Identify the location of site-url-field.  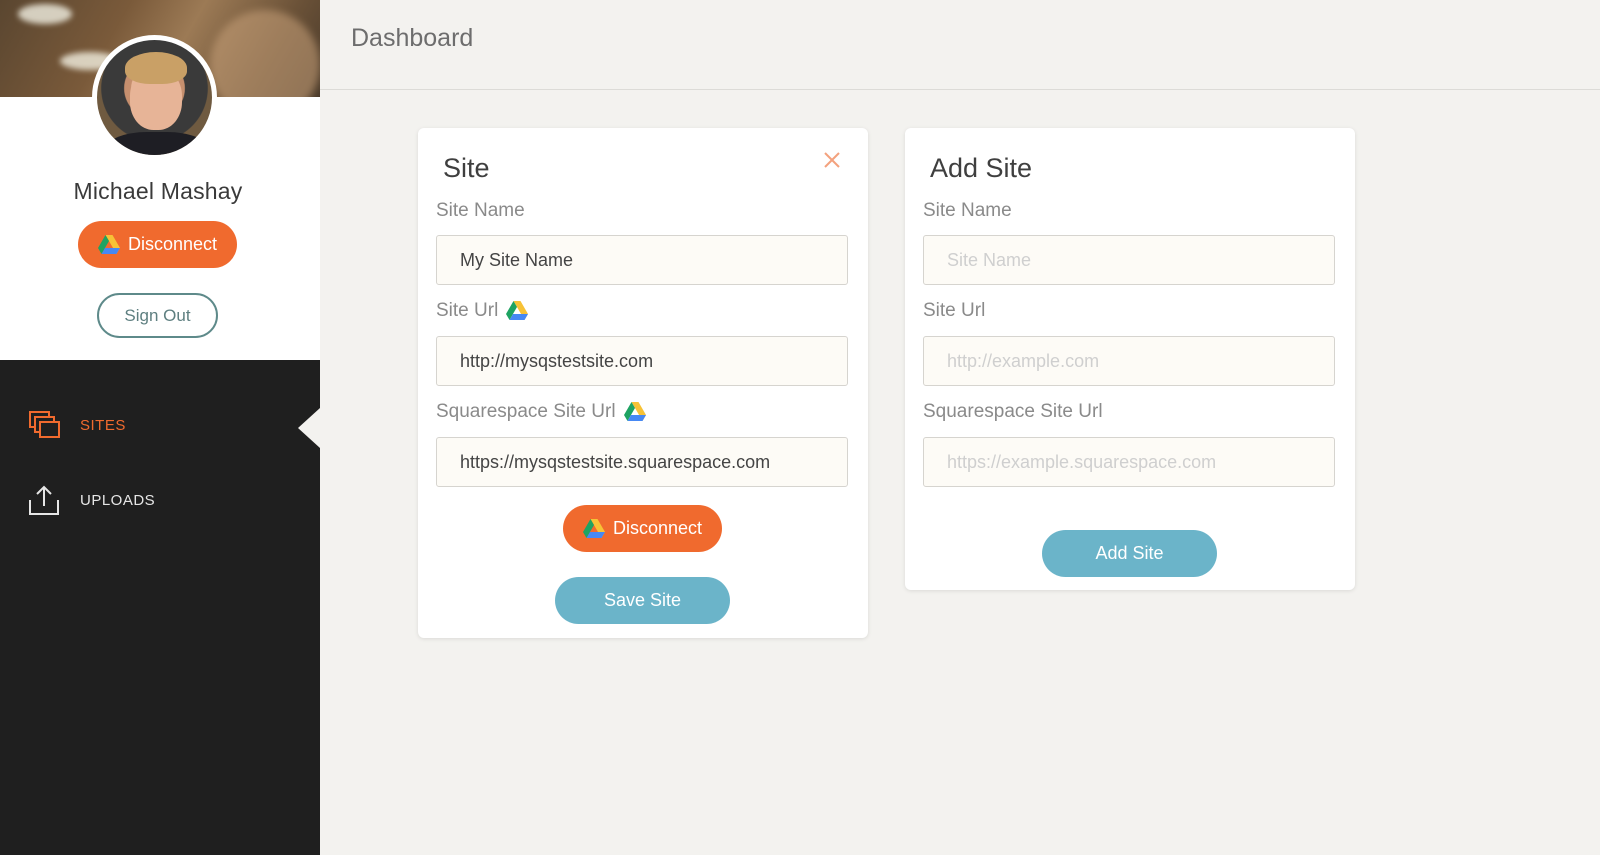
(642, 361).